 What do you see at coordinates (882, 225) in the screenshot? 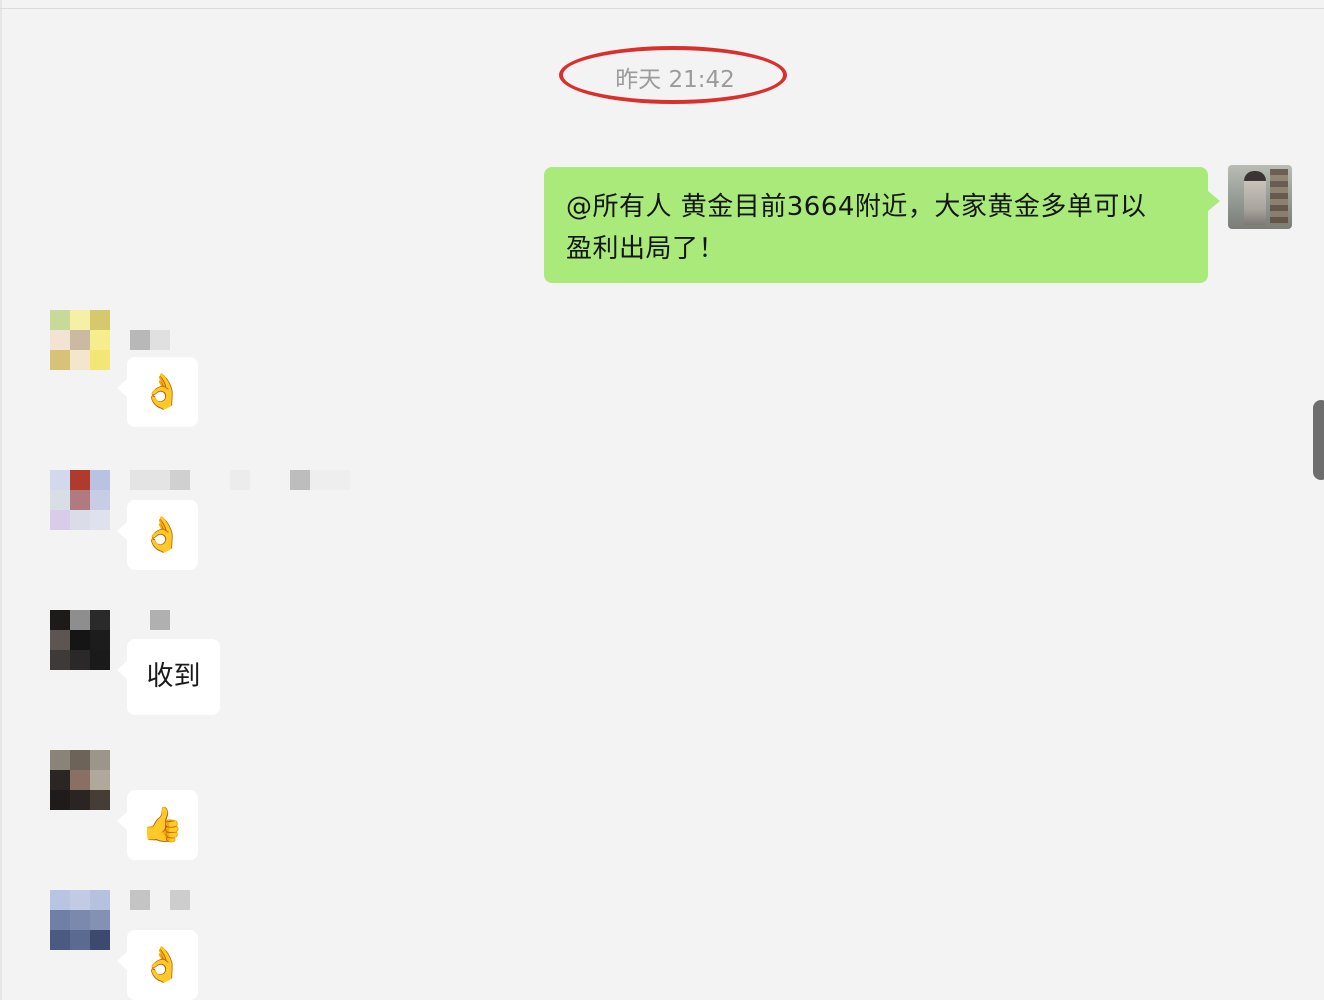
I see `outgoing-message-bubble: @所有人 黄金目前3664附近，大家黄金多单可以 盈利出局了！` at bounding box center [882, 225].